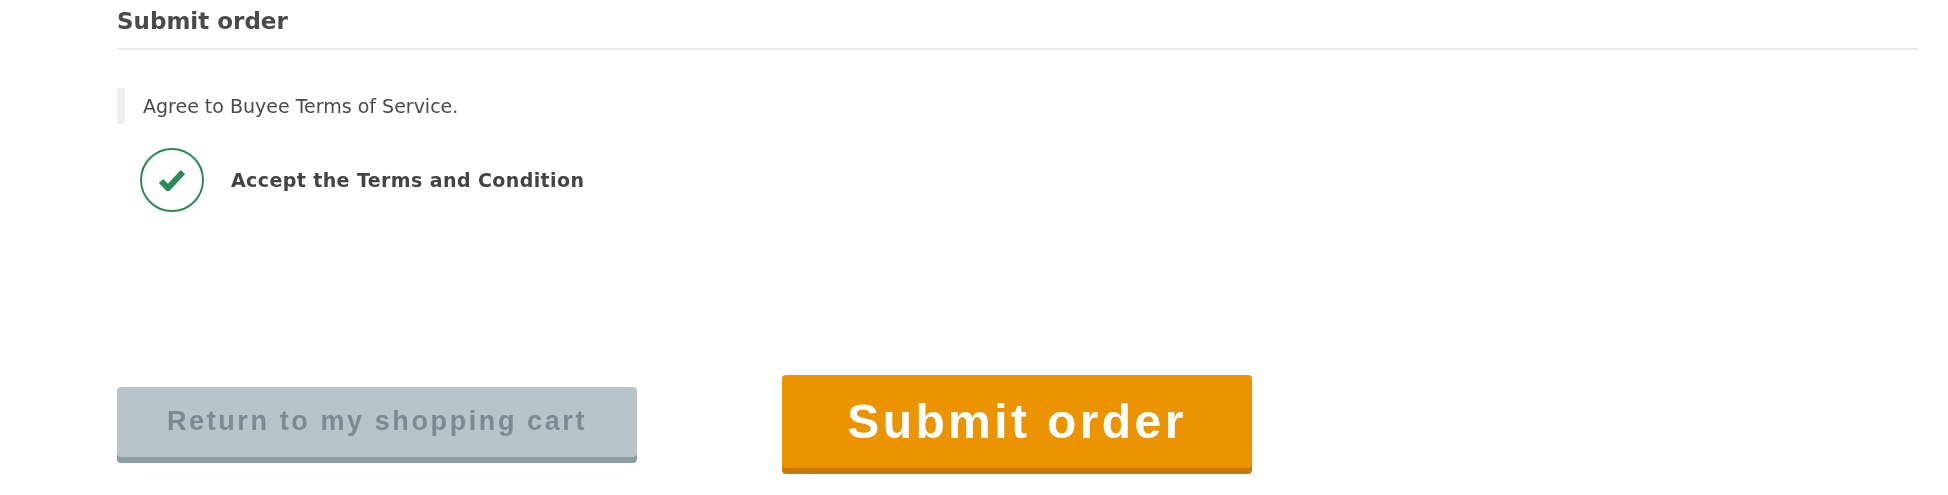 This screenshot has height=495, width=1948. What do you see at coordinates (1017, 106) in the screenshot?
I see `terms-notice: Agree to Buyee Terms of Service.` at bounding box center [1017, 106].